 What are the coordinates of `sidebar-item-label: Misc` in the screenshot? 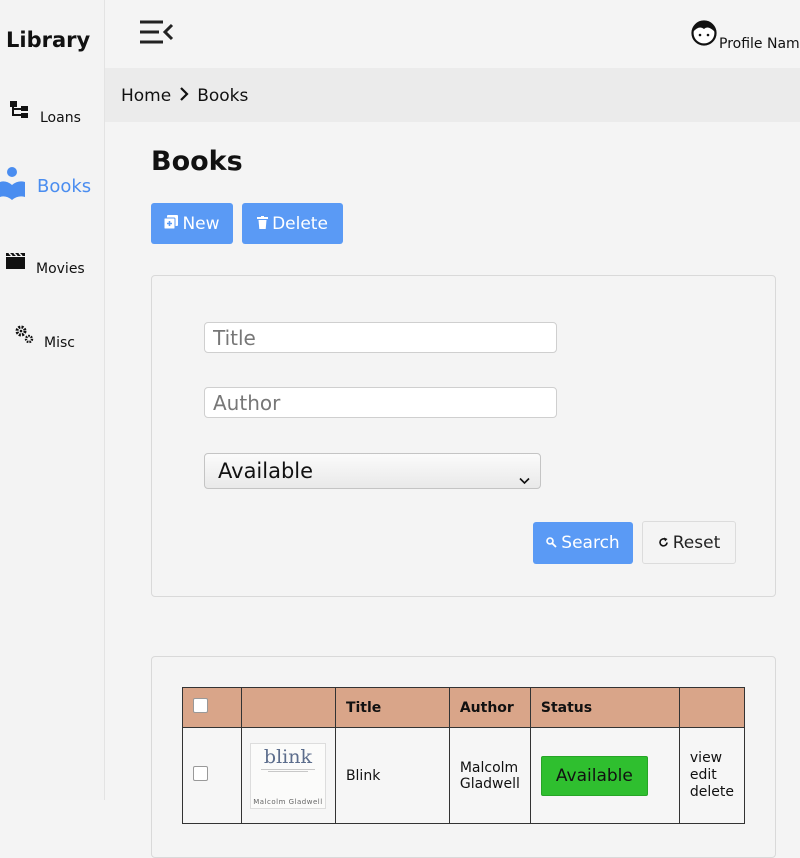 It's located at (59, 343).